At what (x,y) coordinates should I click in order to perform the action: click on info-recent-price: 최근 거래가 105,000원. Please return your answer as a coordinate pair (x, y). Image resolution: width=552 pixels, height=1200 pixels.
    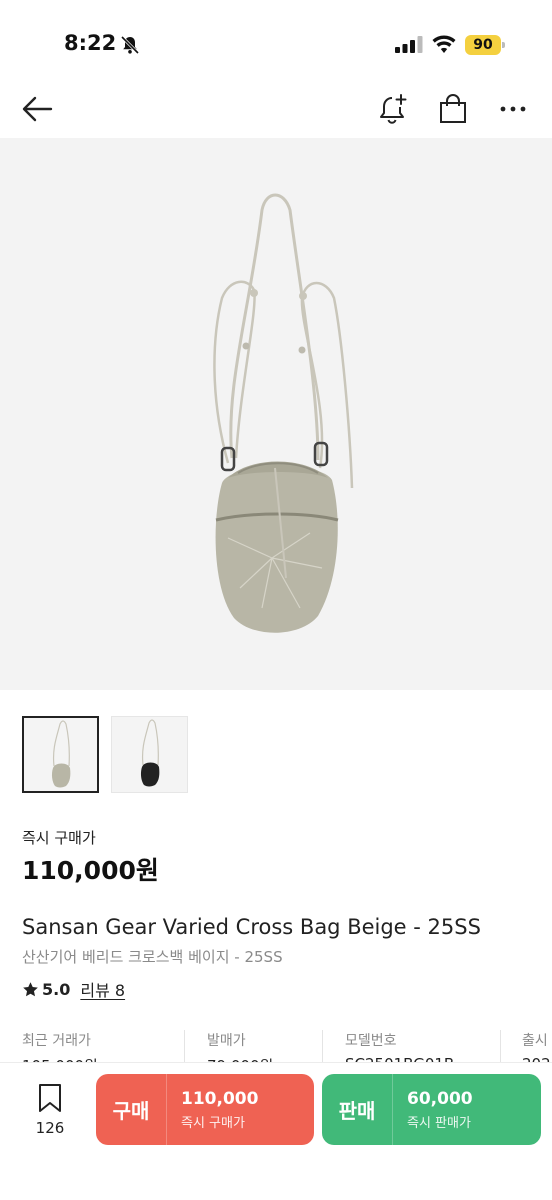
    Looking at the image, I should click on (60, 1047).